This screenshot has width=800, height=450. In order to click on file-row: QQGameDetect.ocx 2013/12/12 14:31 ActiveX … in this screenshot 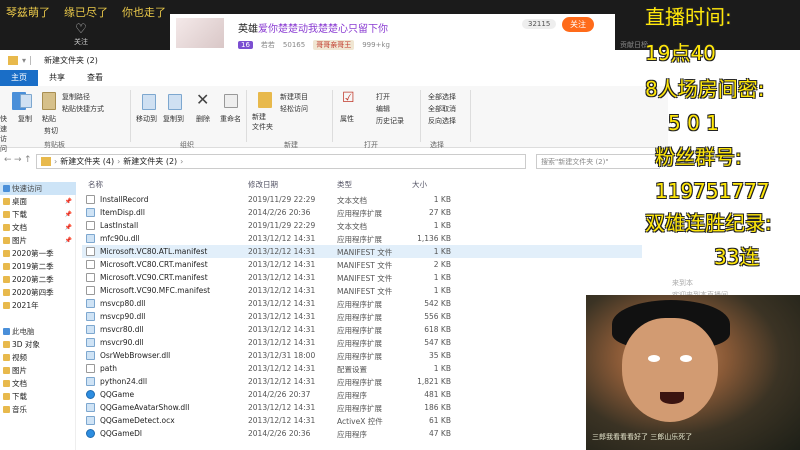, I will do `click(362, 420)`.